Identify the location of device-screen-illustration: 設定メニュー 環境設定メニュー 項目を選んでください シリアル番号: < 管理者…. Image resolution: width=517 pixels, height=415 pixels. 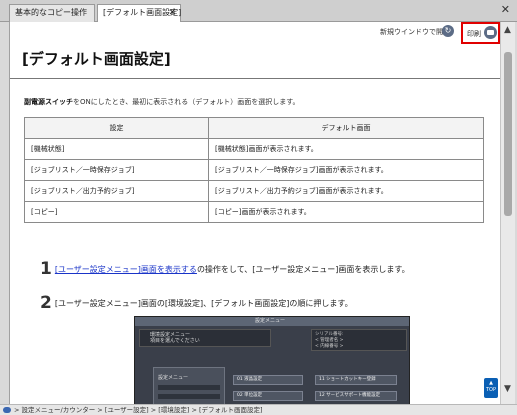
(272, 360).